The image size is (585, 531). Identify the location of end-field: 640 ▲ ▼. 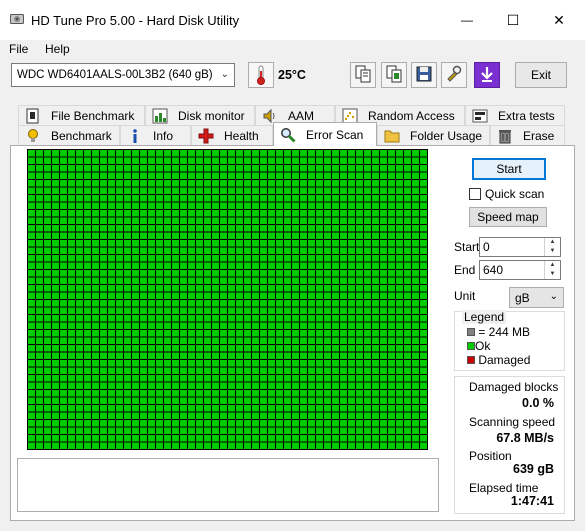
(520, 270).